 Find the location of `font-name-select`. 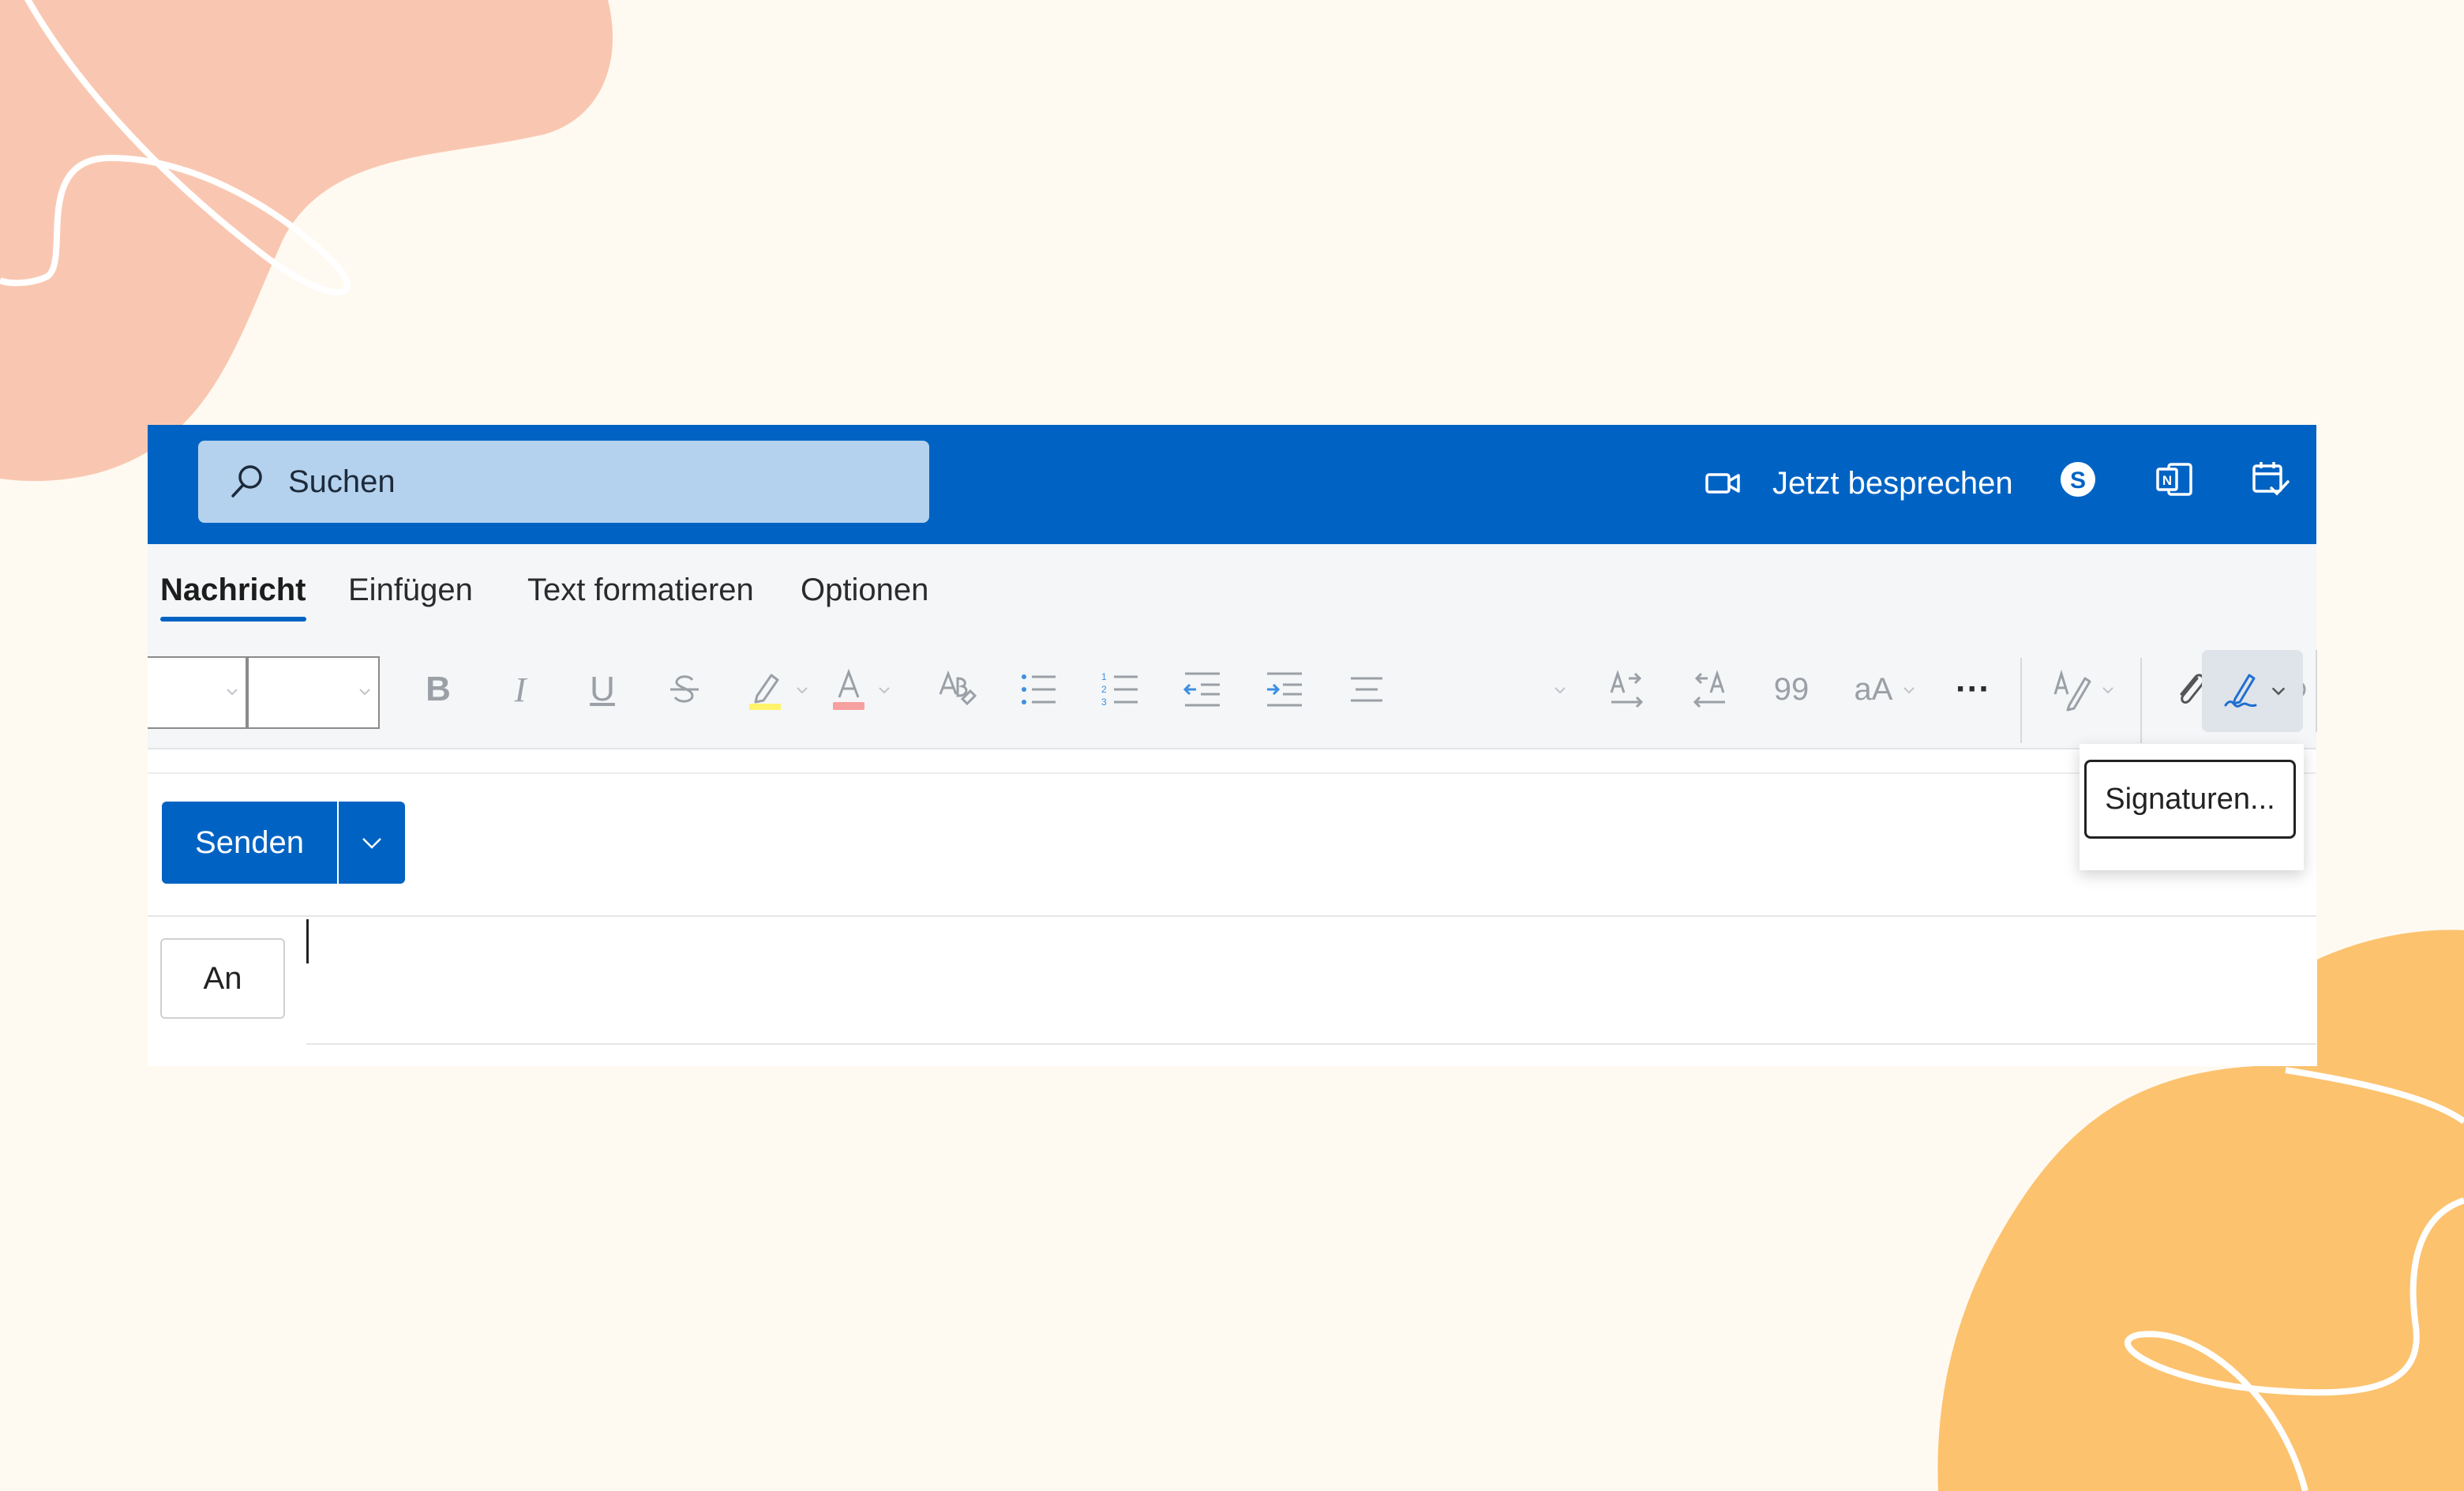

font-name-select is located at coordinates (198, 692).